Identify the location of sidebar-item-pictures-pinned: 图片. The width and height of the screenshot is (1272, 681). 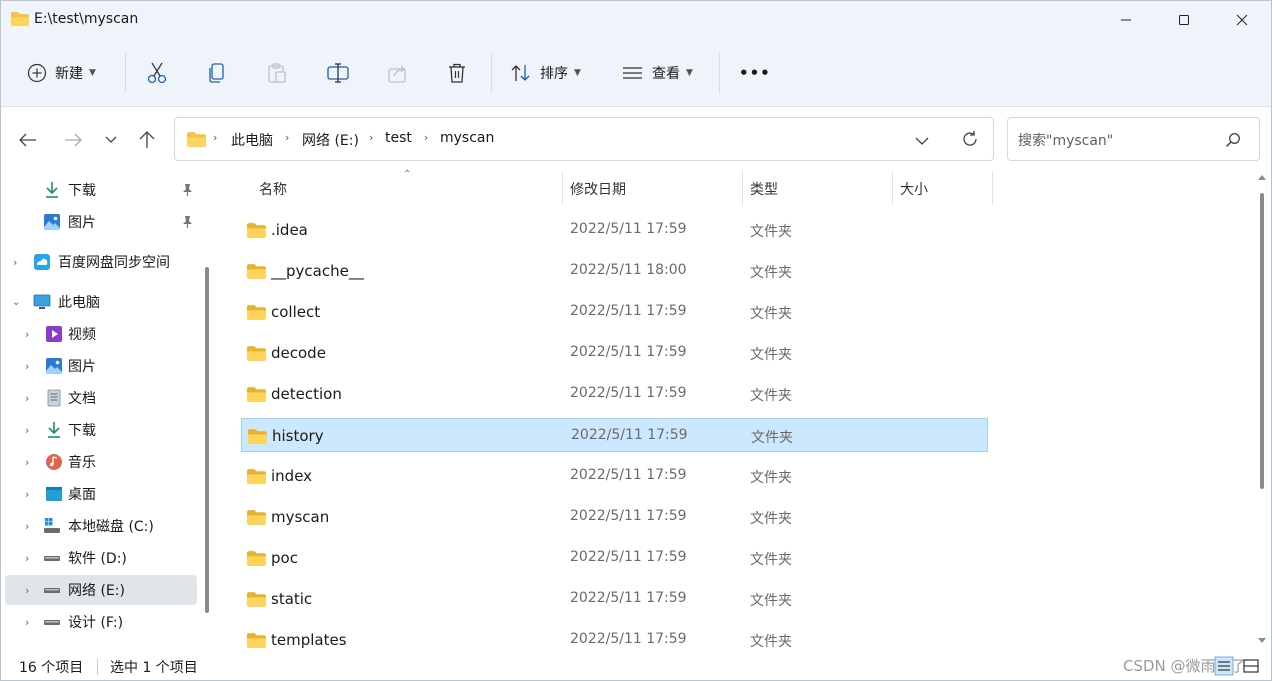
(101, 222).